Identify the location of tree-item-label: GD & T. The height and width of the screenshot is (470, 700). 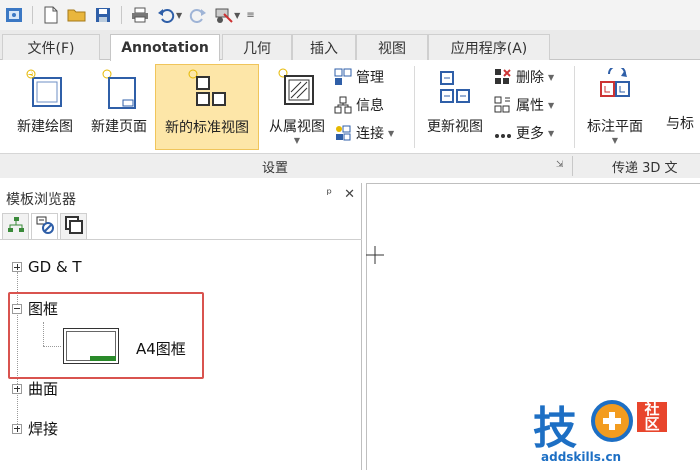
(55, 267).